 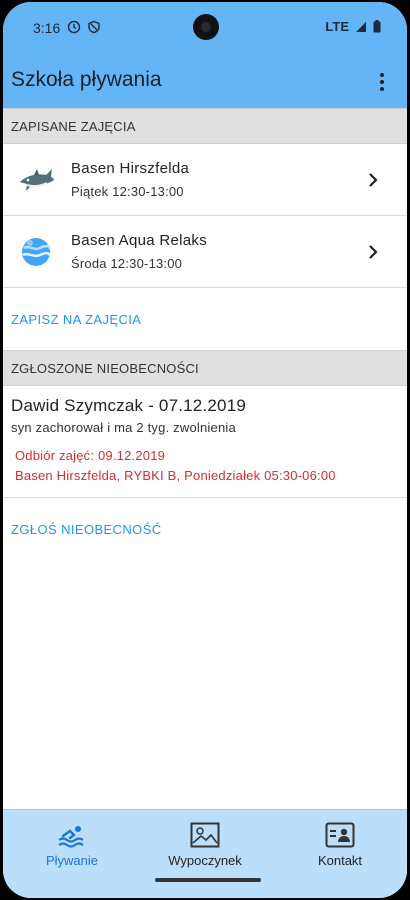 I want to click on absence-title: Dawid Szymczak - 07.12.2019, so click(x=129, y=405).